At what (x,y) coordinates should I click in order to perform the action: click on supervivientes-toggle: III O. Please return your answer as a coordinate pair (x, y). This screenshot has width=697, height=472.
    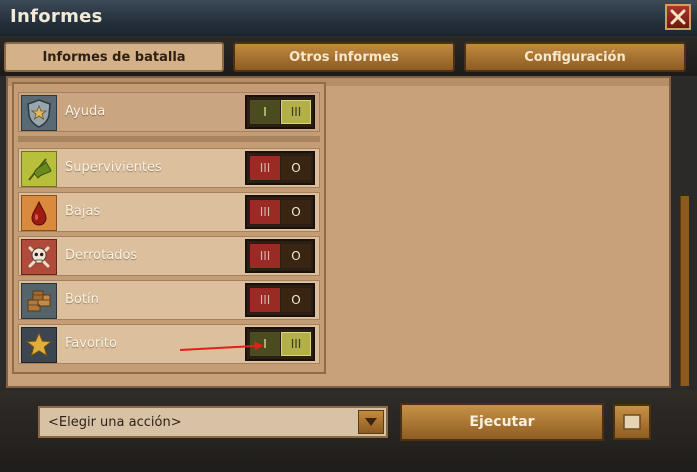
    Looking at the image, I should click on (280, 168).